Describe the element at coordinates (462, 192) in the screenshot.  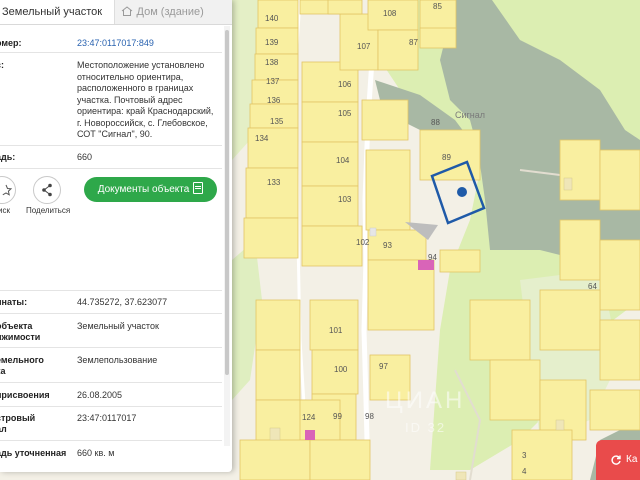
I see `location-marker-icon` at that location.